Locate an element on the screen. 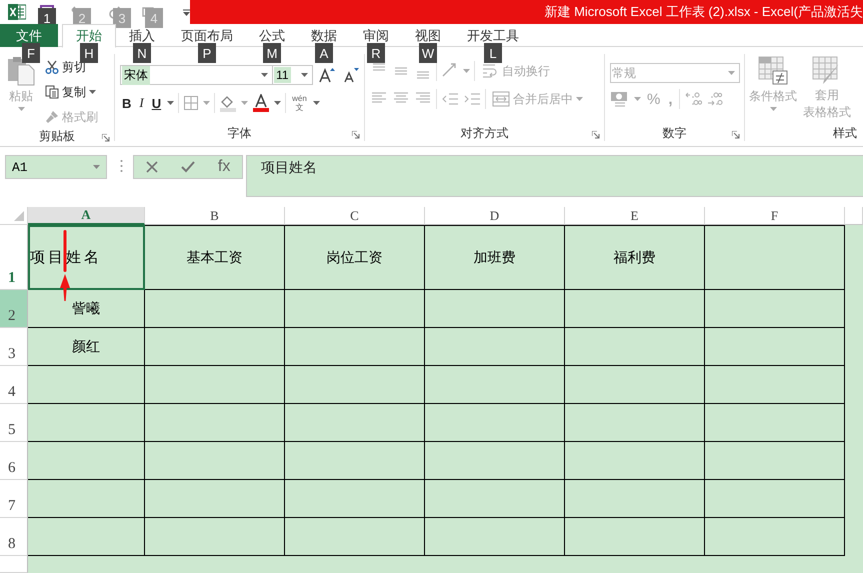 The height and width of the screenshot is (573, 863). keytip-tooltip: M is located at coordinates (272, 53).